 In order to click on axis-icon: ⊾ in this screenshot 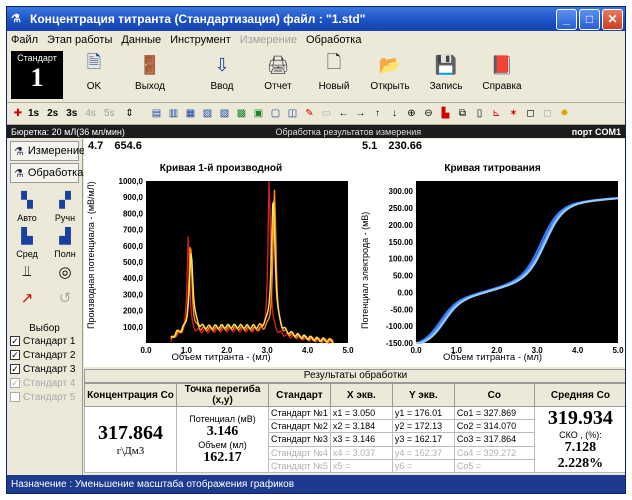, I will do `click(497, 114)`.